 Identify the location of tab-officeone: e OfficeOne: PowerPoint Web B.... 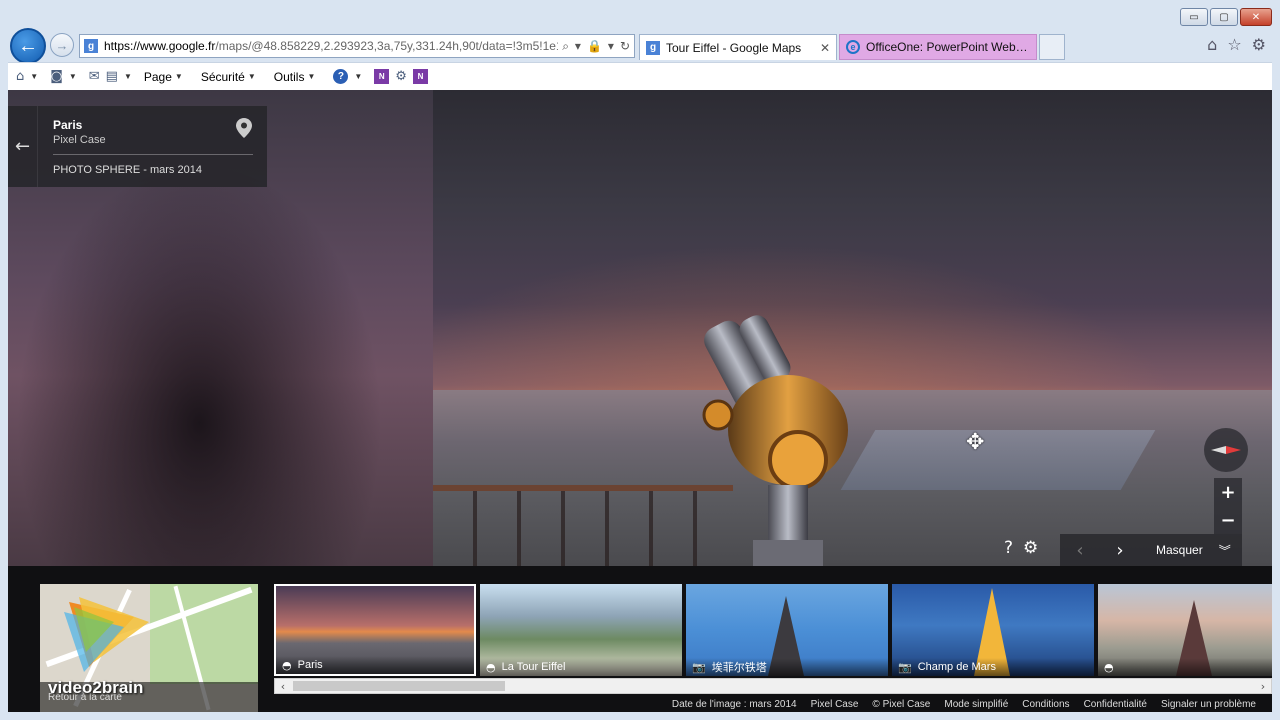
(938, 47).